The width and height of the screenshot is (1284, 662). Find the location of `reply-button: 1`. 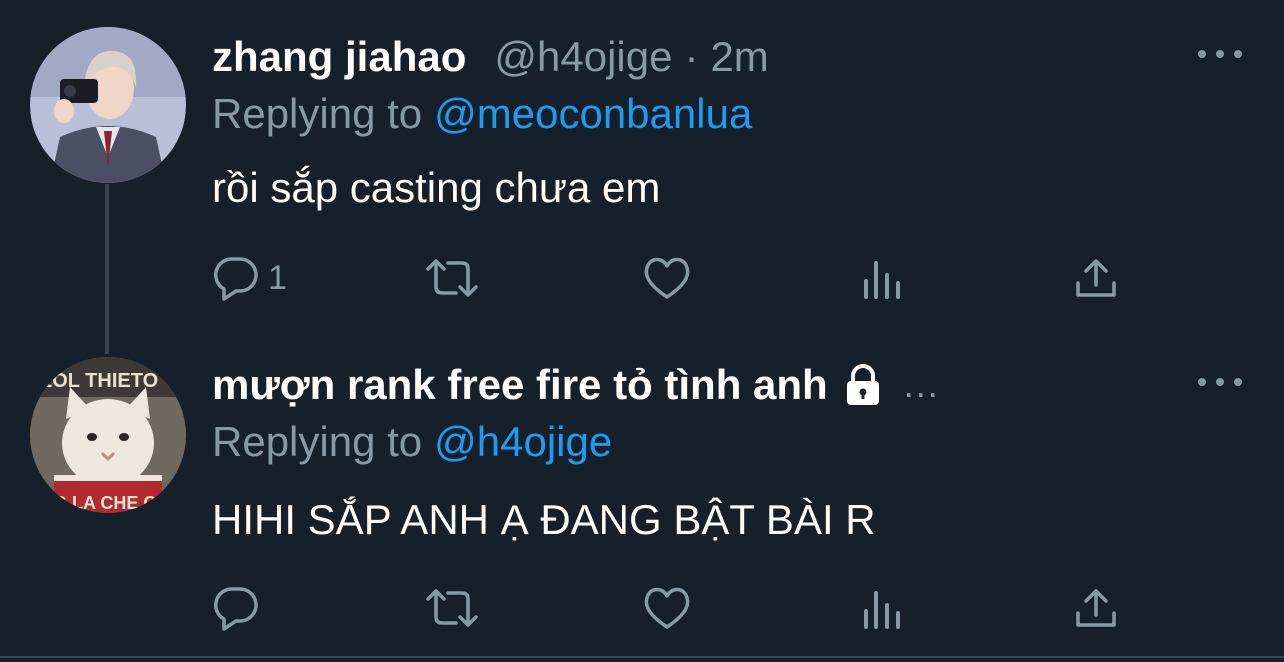

reply-button: 1 is located at coordinates (249, 278).